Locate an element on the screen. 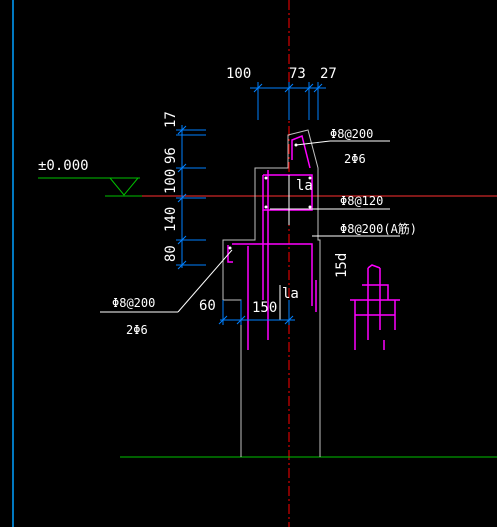 The height and width of the screenshot is (527, 497). note-middle-stirrup: Φ8@120 is located at coordinates (361, 201).